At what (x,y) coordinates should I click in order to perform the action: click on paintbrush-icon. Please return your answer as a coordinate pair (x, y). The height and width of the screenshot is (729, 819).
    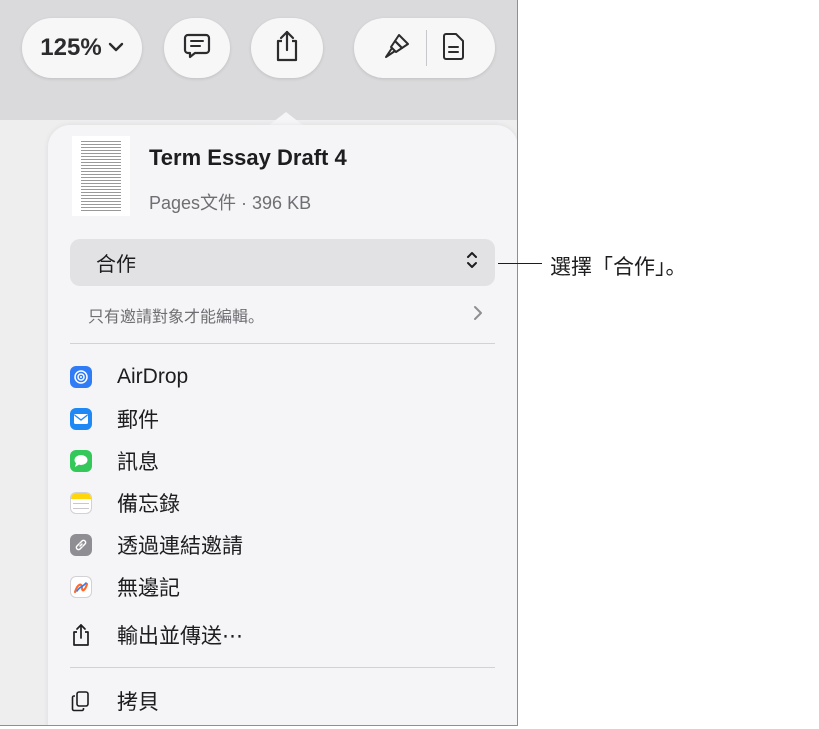
    Looking at the image, I should click on (397, 48).